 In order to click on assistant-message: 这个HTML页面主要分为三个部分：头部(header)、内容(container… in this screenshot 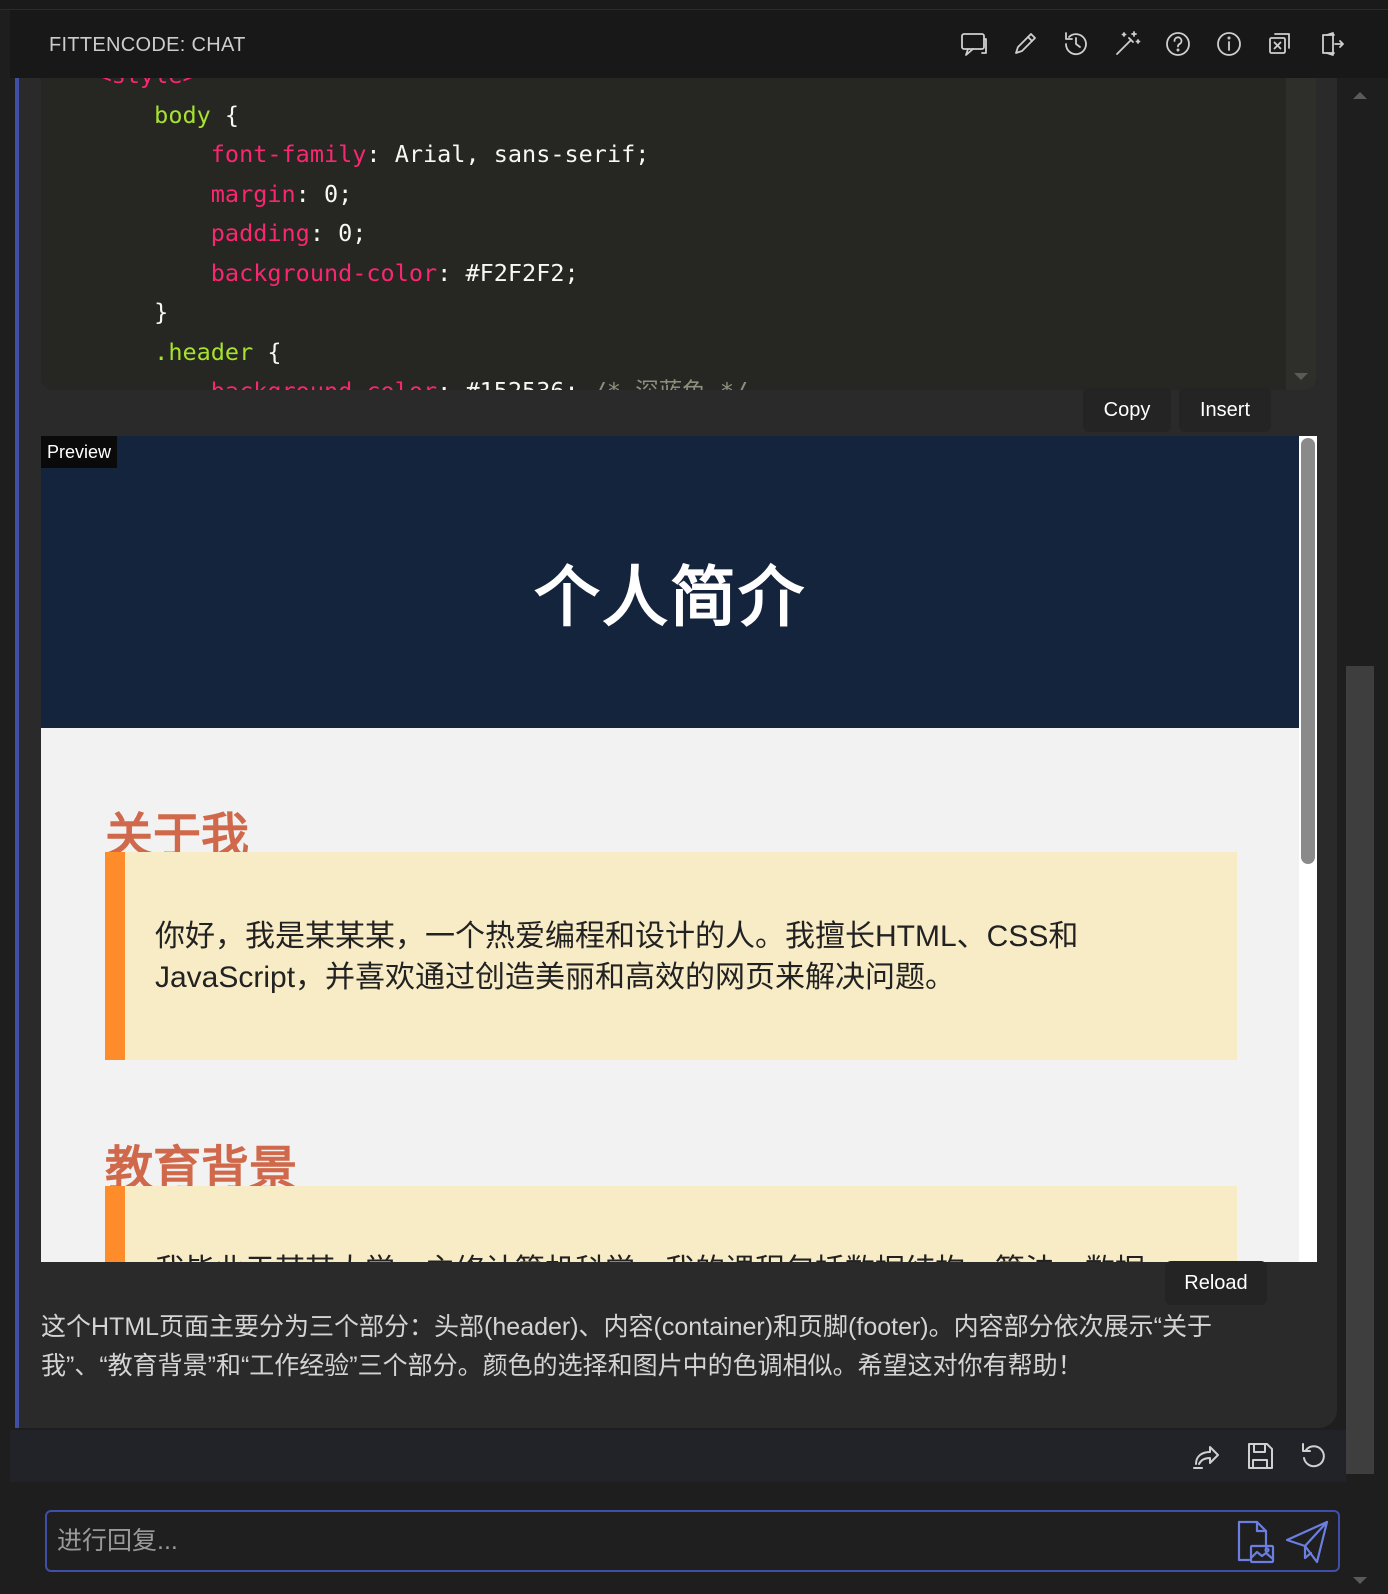, I will do `click(626, 1346)`.